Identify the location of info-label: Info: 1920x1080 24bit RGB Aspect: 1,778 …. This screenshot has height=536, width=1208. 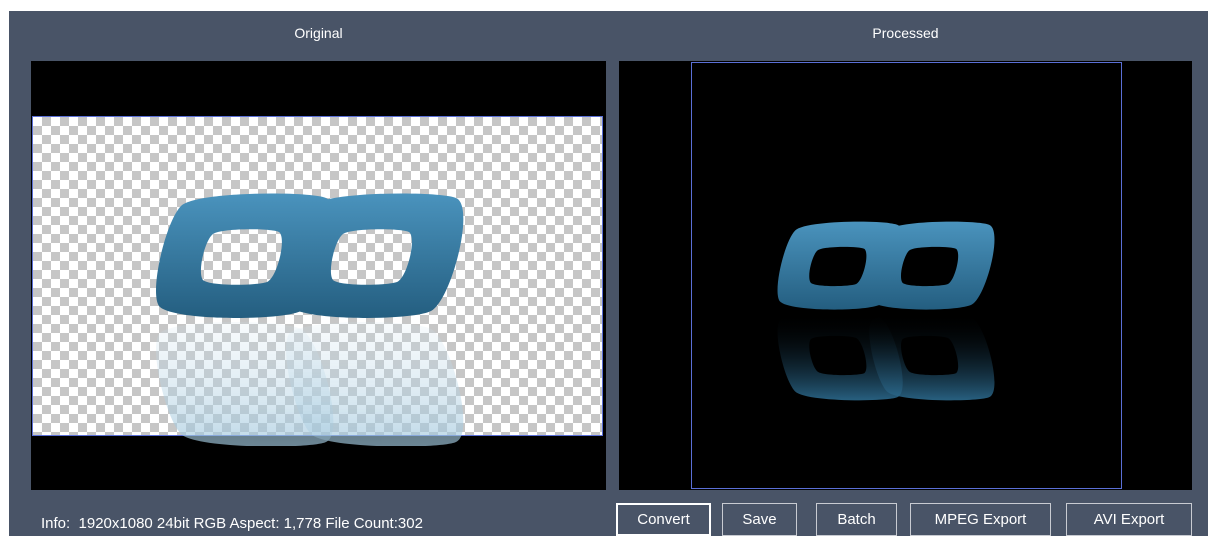
(232, 523).